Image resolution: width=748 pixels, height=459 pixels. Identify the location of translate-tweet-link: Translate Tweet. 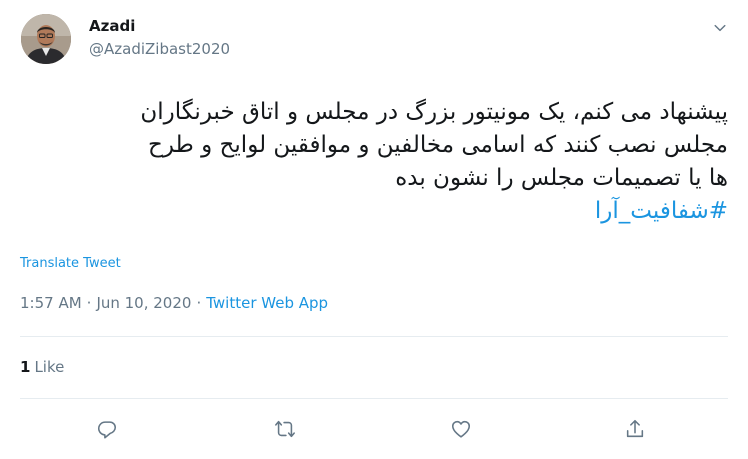
(70, 263).